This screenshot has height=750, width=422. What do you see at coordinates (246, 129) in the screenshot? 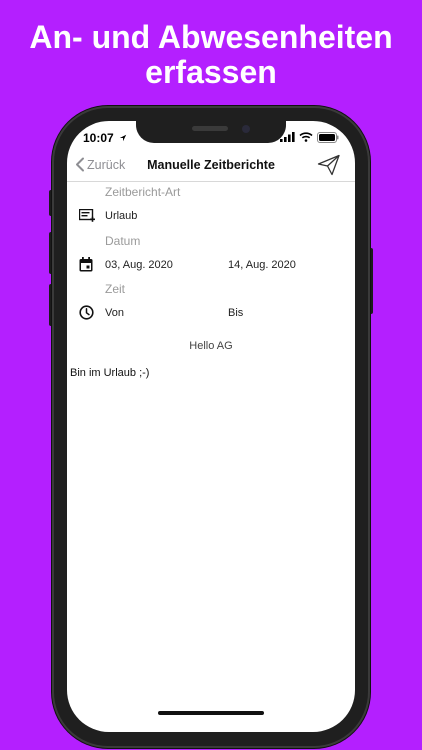
I see `camera` at bounding box center [246, 129].